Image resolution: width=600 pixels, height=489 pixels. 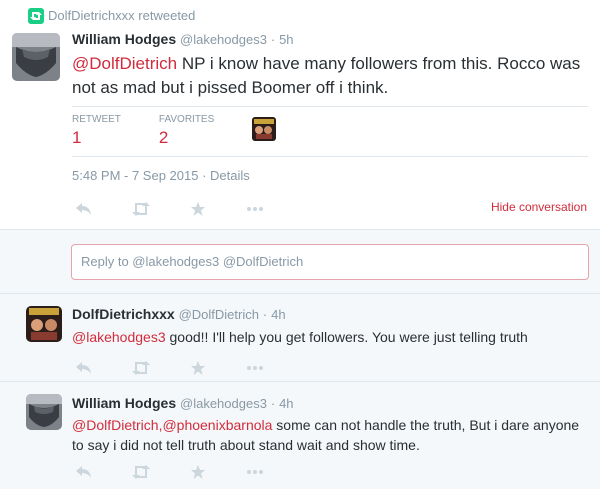 I want to click on favorites-count: 2, so click(x=163, y=137).